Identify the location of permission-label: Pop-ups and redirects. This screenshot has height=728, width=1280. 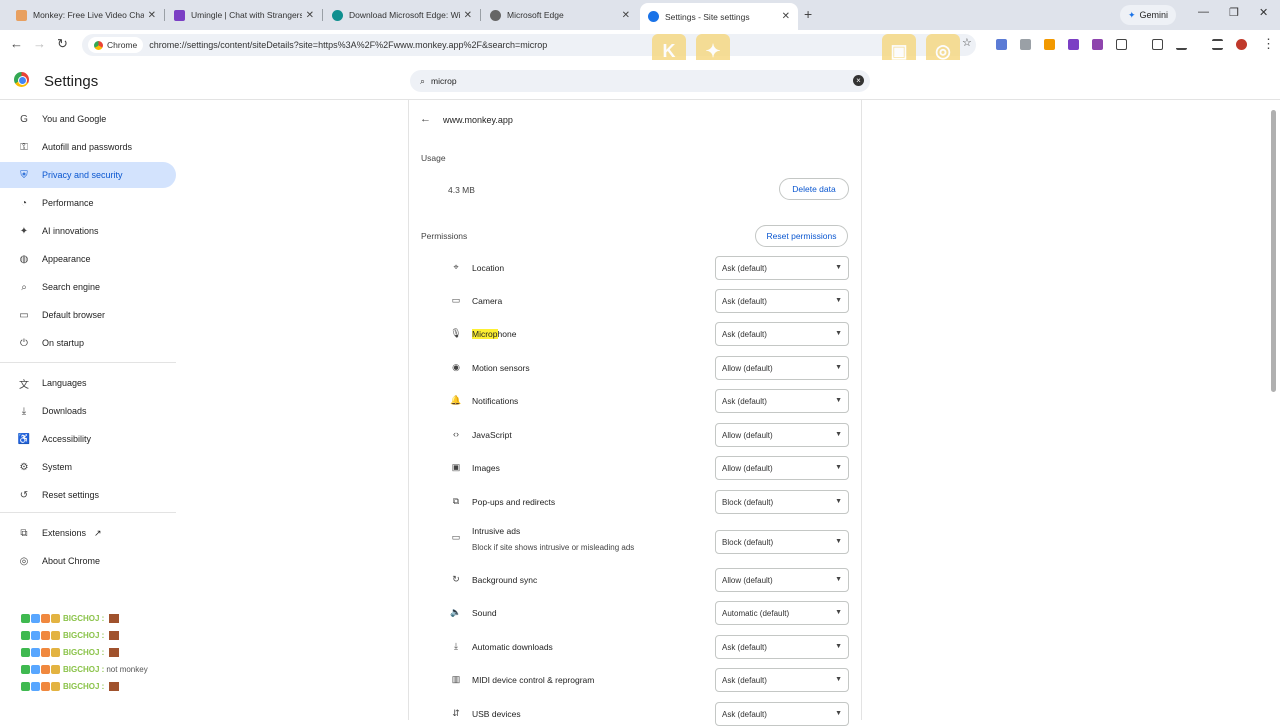
(513, 502).